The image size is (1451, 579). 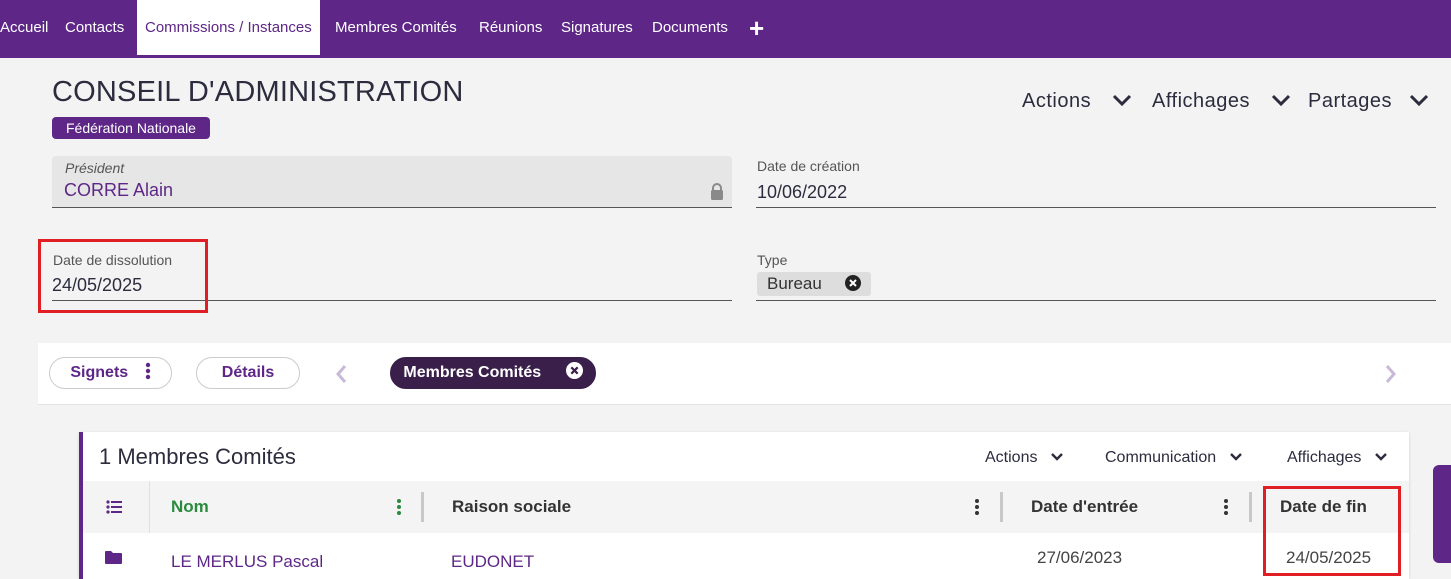 What do you see at coordinates (510, 28) in the screenshot?
I see `nav-reunions: Réunions` at bounding box center [510, 28].